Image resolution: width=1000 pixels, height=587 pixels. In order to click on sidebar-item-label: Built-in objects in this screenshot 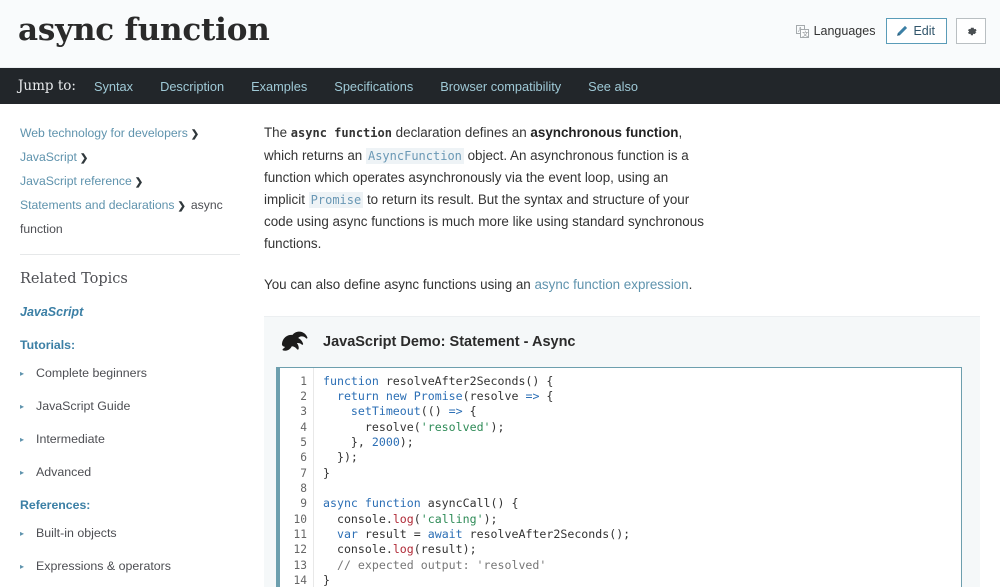, I will do `click(76, 533)`.